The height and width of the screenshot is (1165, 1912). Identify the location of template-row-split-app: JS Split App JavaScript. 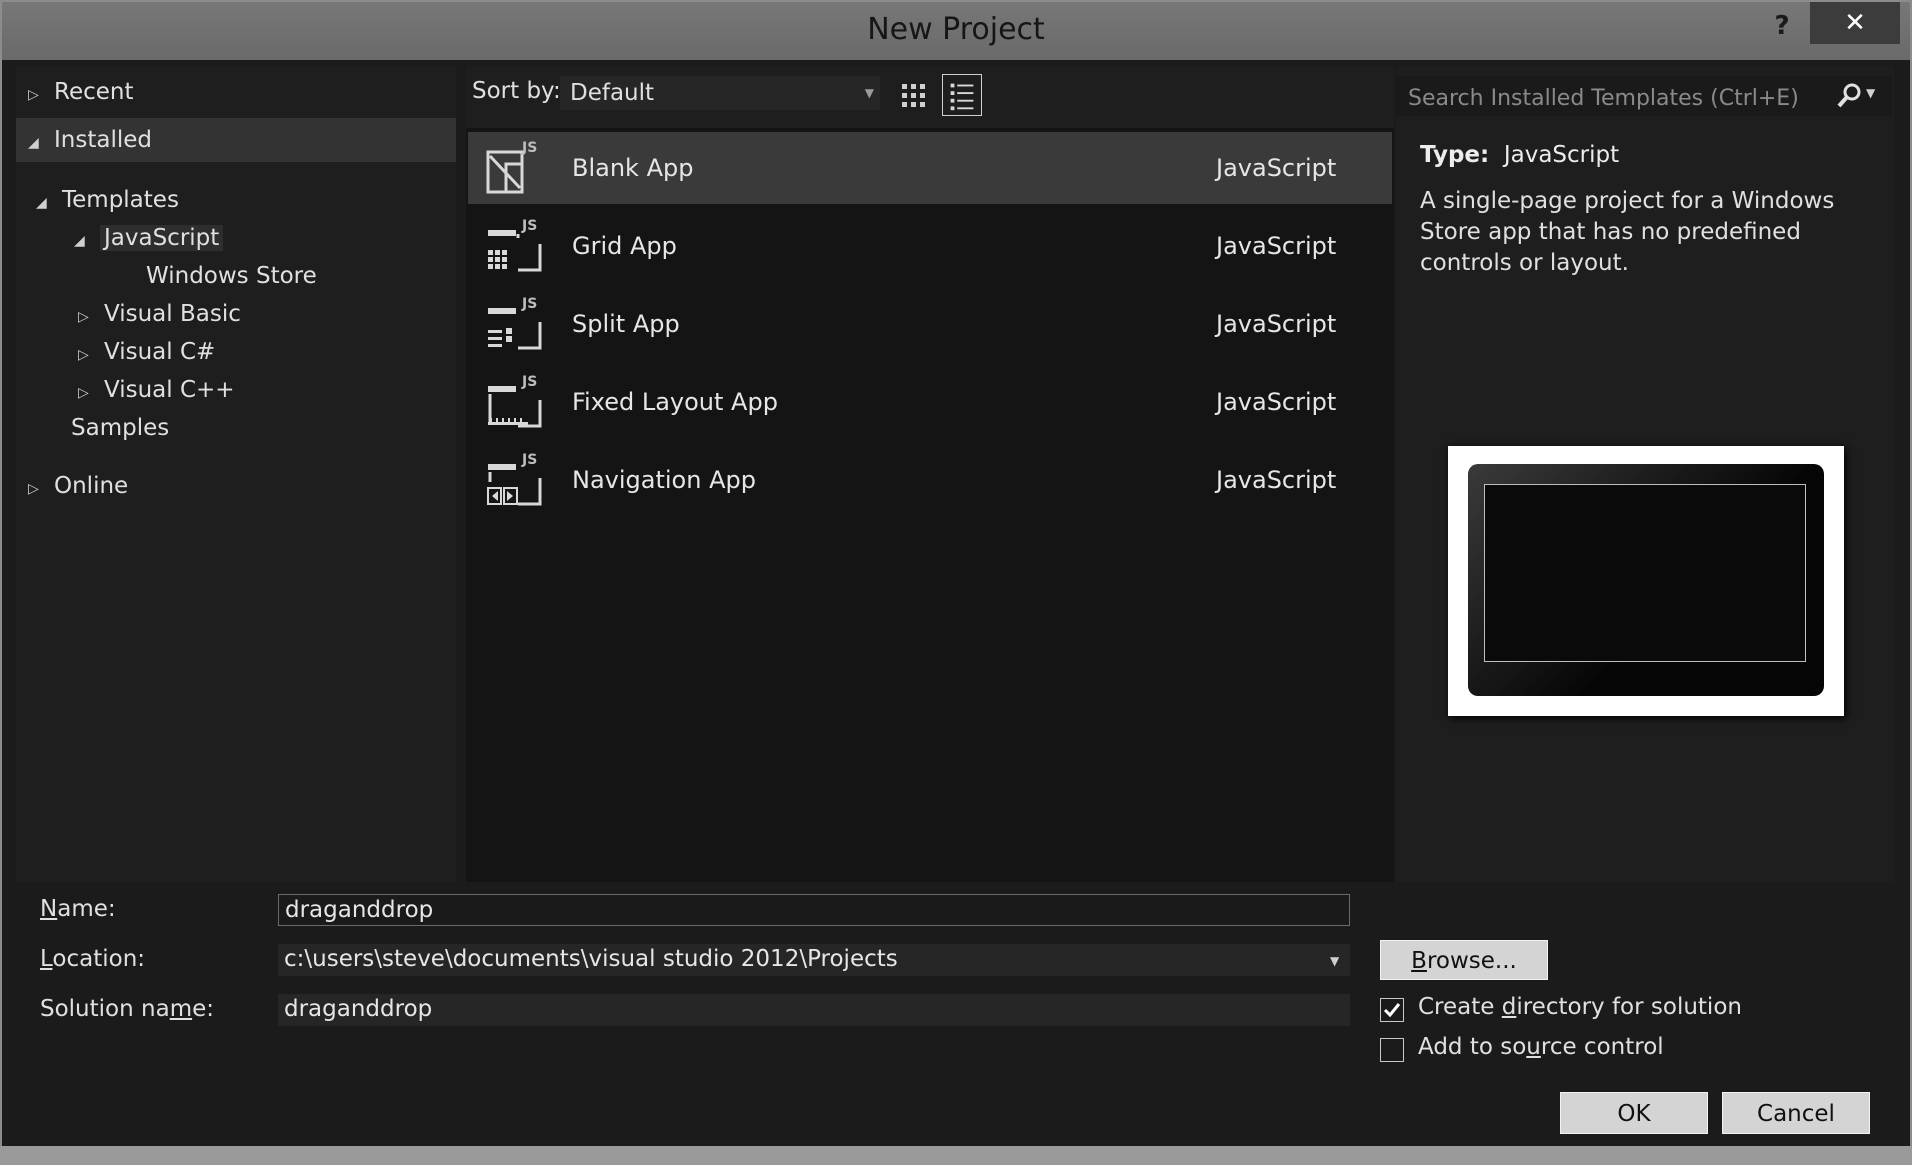
(930, 324).